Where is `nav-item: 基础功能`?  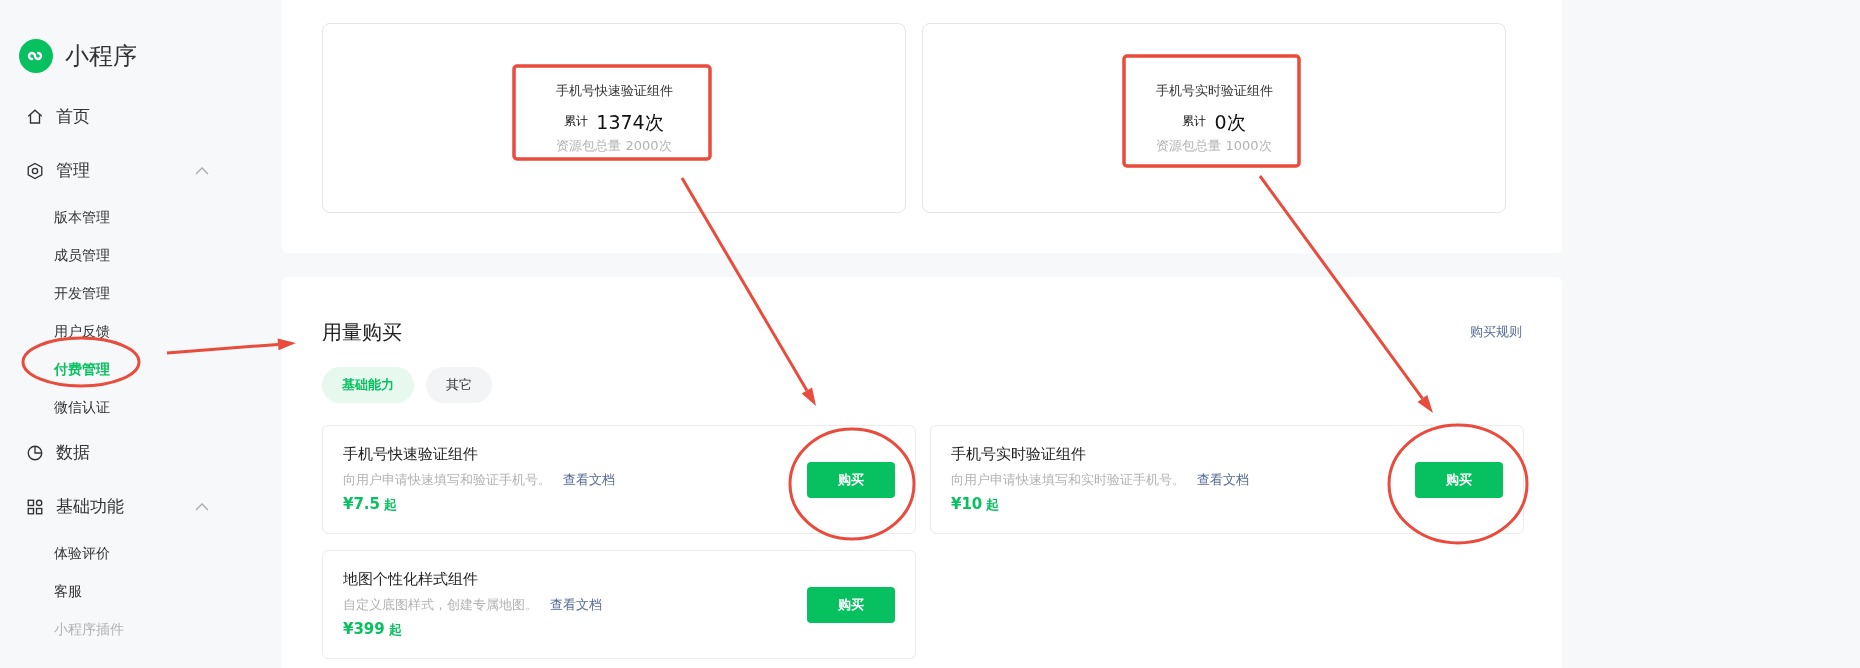
nav-item: 基础功能 is located at coordinates (90, 507).